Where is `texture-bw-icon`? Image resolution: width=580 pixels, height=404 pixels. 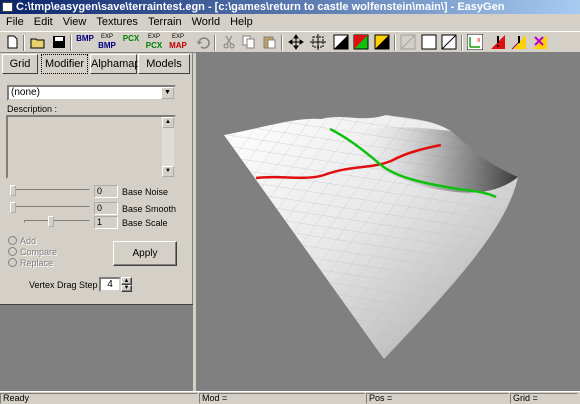 texture-bw-icon is located at coordinates (341, 43).